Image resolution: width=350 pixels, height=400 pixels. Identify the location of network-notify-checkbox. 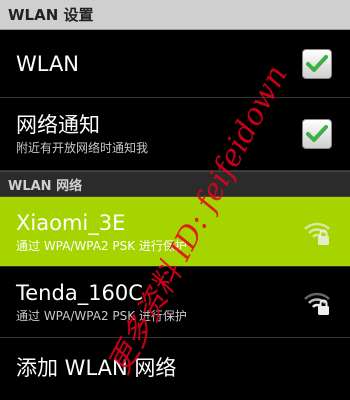
(317, 134).